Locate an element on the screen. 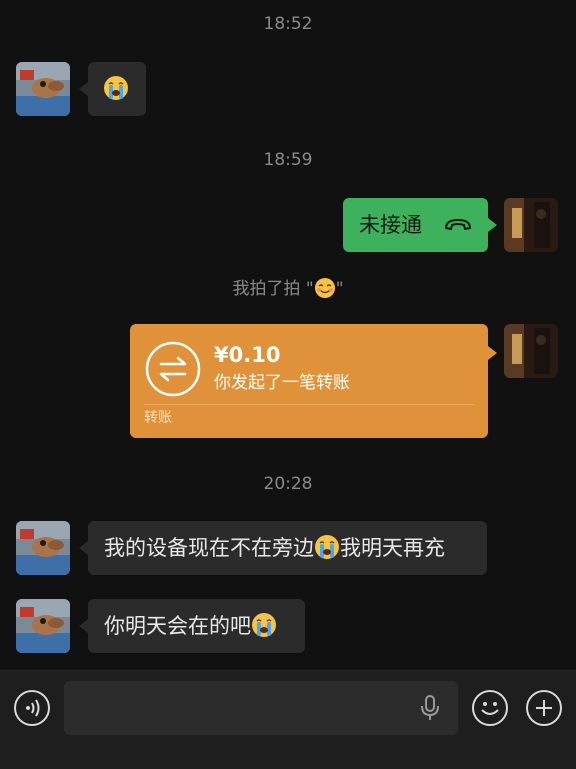 The height and width of the screenshot is (769, 576). poke-system-message: 我拍了拍 " " is located at coordinates (288, 288).